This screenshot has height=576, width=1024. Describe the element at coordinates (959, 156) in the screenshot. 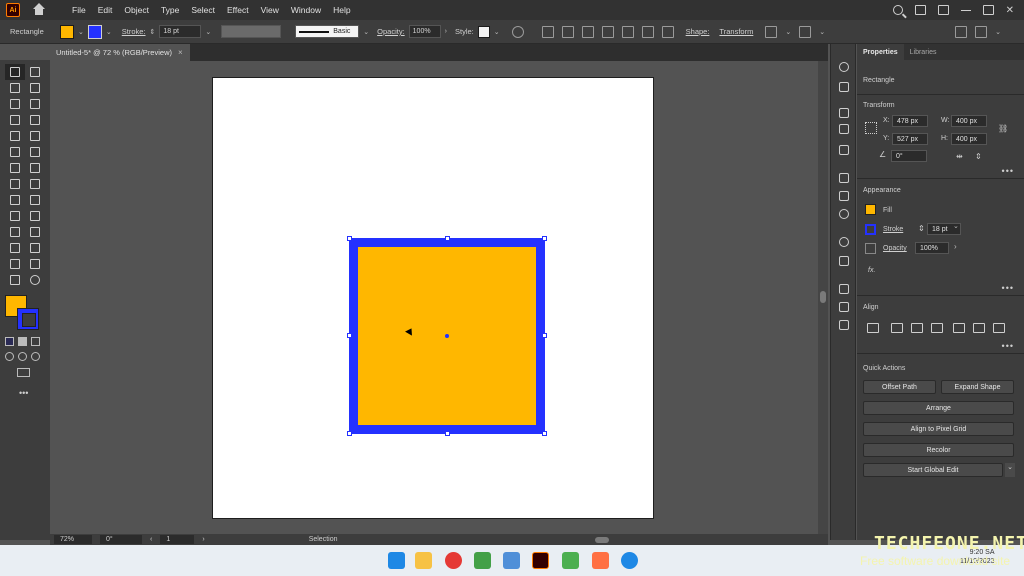

I see `flip-horizontal-icon: ⇹` at that location.